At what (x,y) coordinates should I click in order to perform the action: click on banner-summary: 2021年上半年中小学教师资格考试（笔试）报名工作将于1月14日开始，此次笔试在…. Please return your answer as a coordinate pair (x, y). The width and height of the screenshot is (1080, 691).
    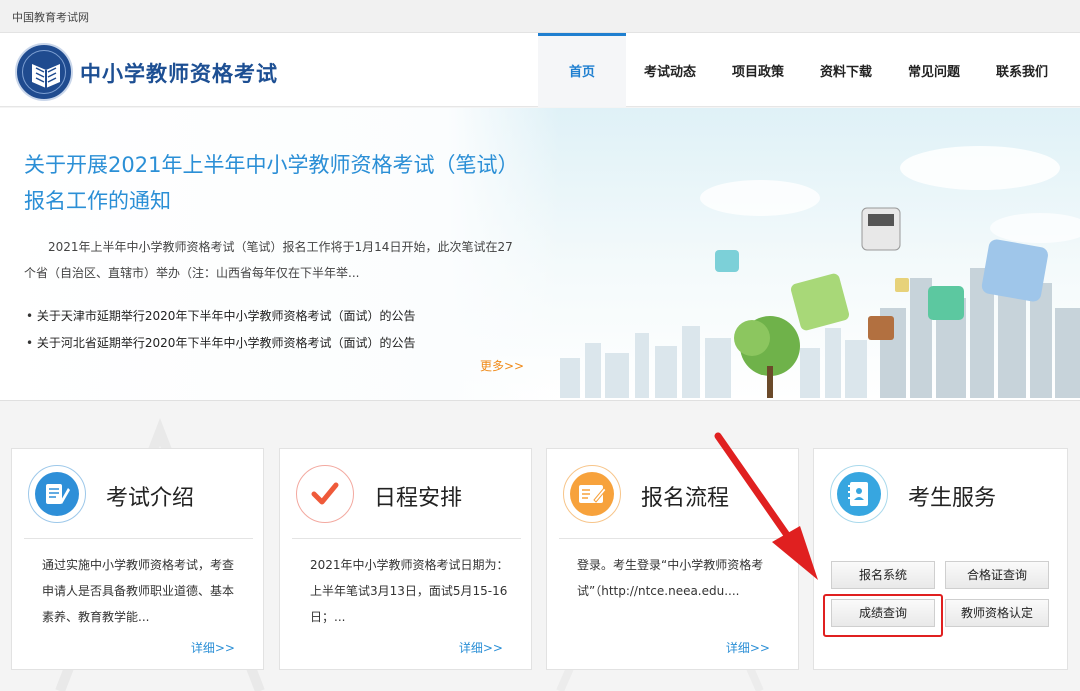
    Looking at the image, I should click on (268, 260).